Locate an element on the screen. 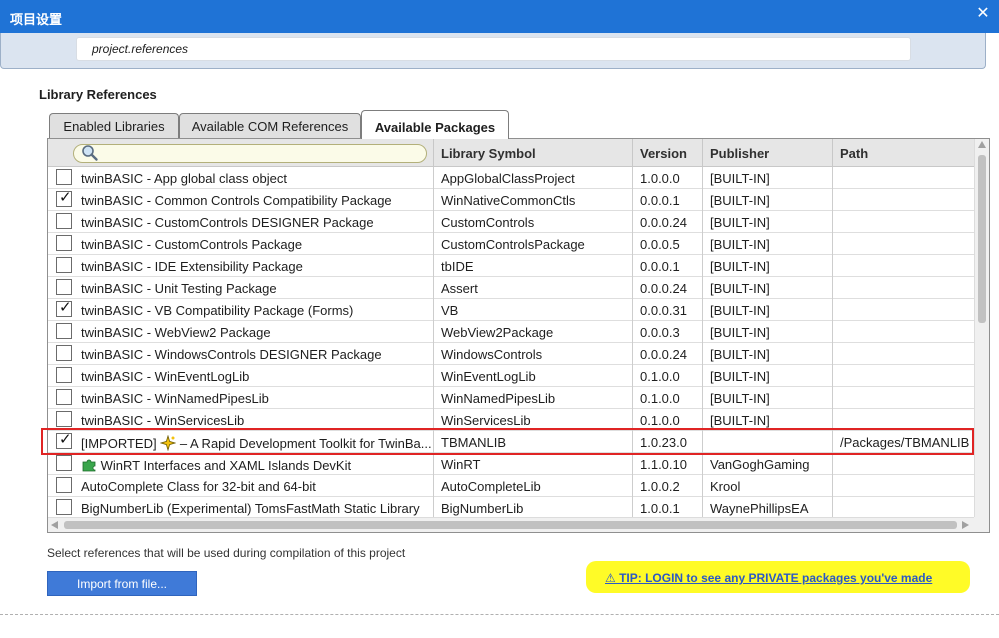 The image size is (999, 638). header-version: Version is located at coordinates (668, 153).